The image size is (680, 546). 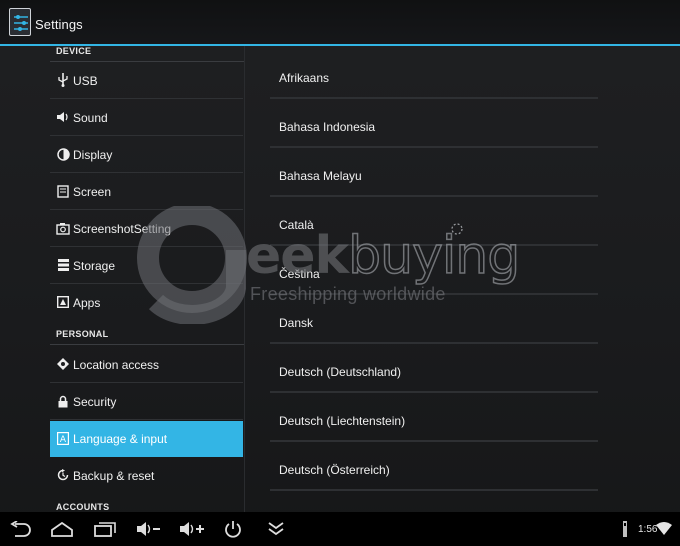 I want to click on screen-icon, so click(x=63, y=191).